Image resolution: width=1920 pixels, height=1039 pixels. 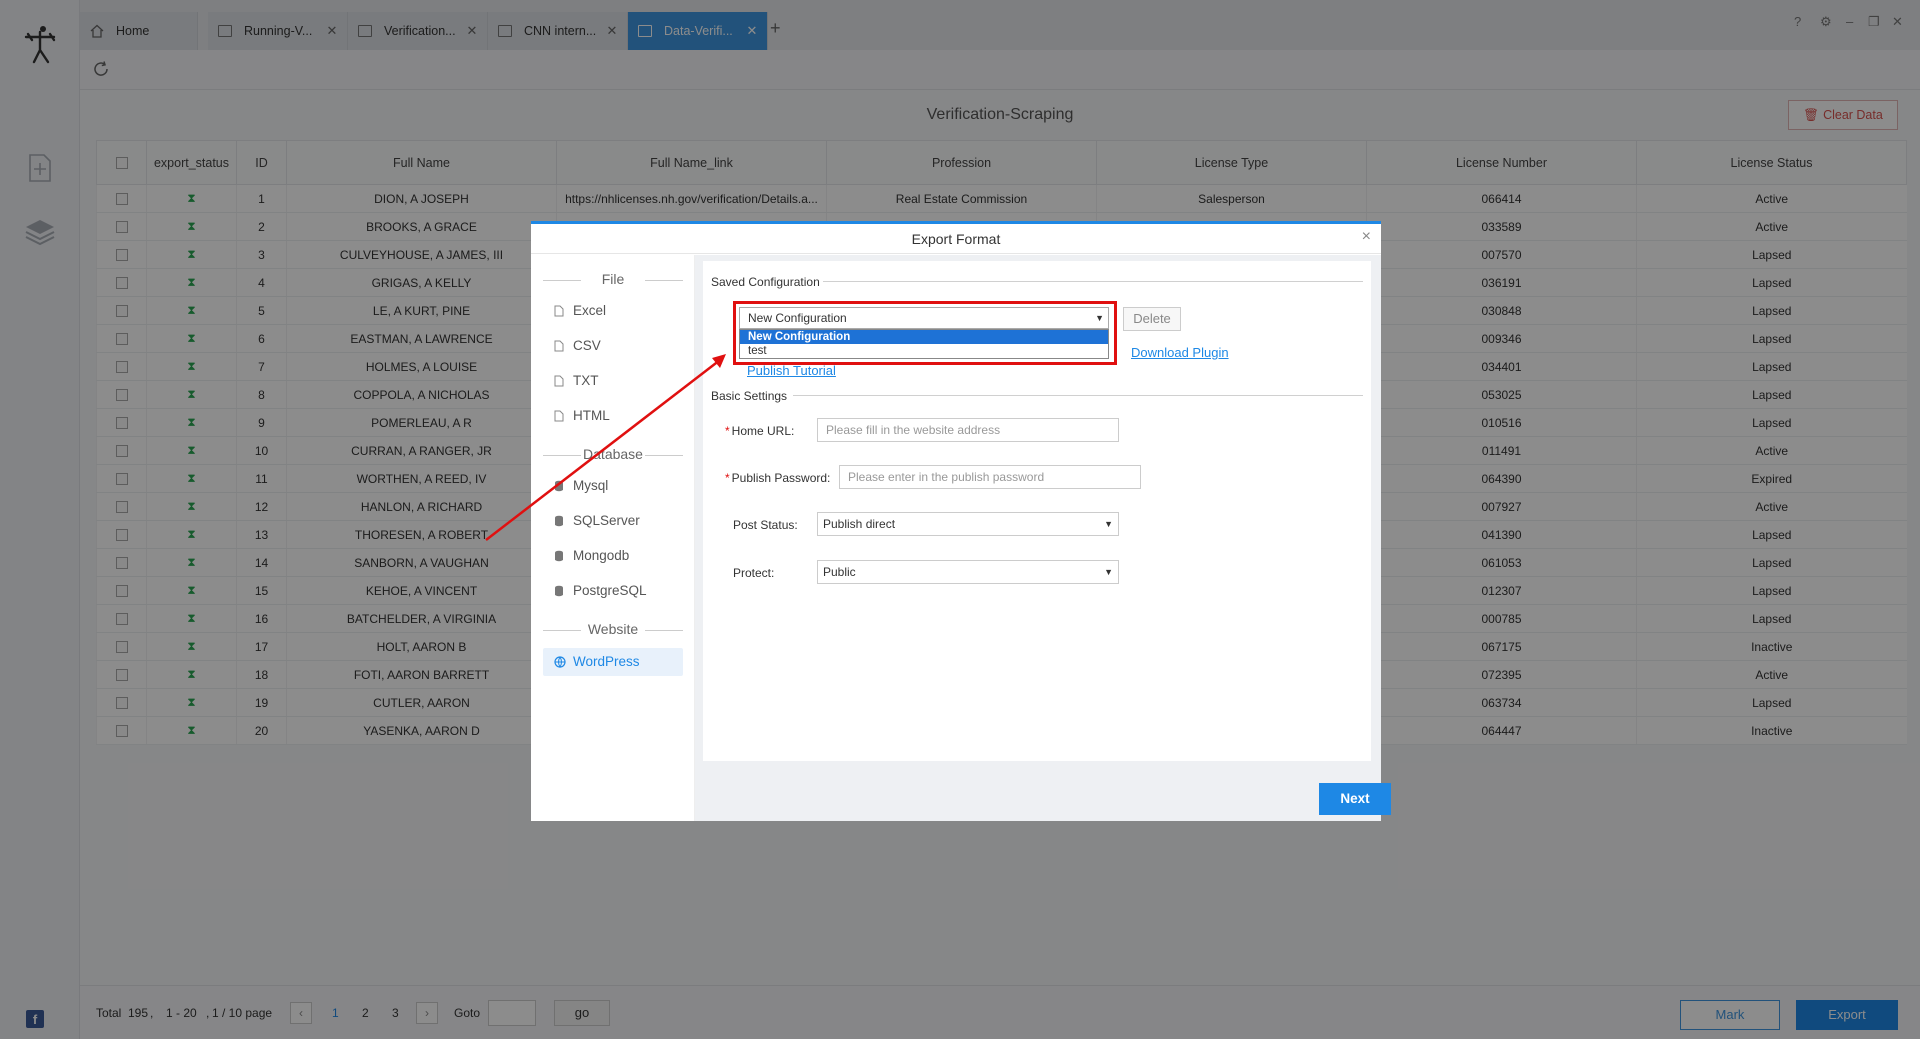 What do you see at coordinates (1180, 352) in the screenshot?
I see `download-plugin-link: Download Plugin` at bounding box center [1180, 352].